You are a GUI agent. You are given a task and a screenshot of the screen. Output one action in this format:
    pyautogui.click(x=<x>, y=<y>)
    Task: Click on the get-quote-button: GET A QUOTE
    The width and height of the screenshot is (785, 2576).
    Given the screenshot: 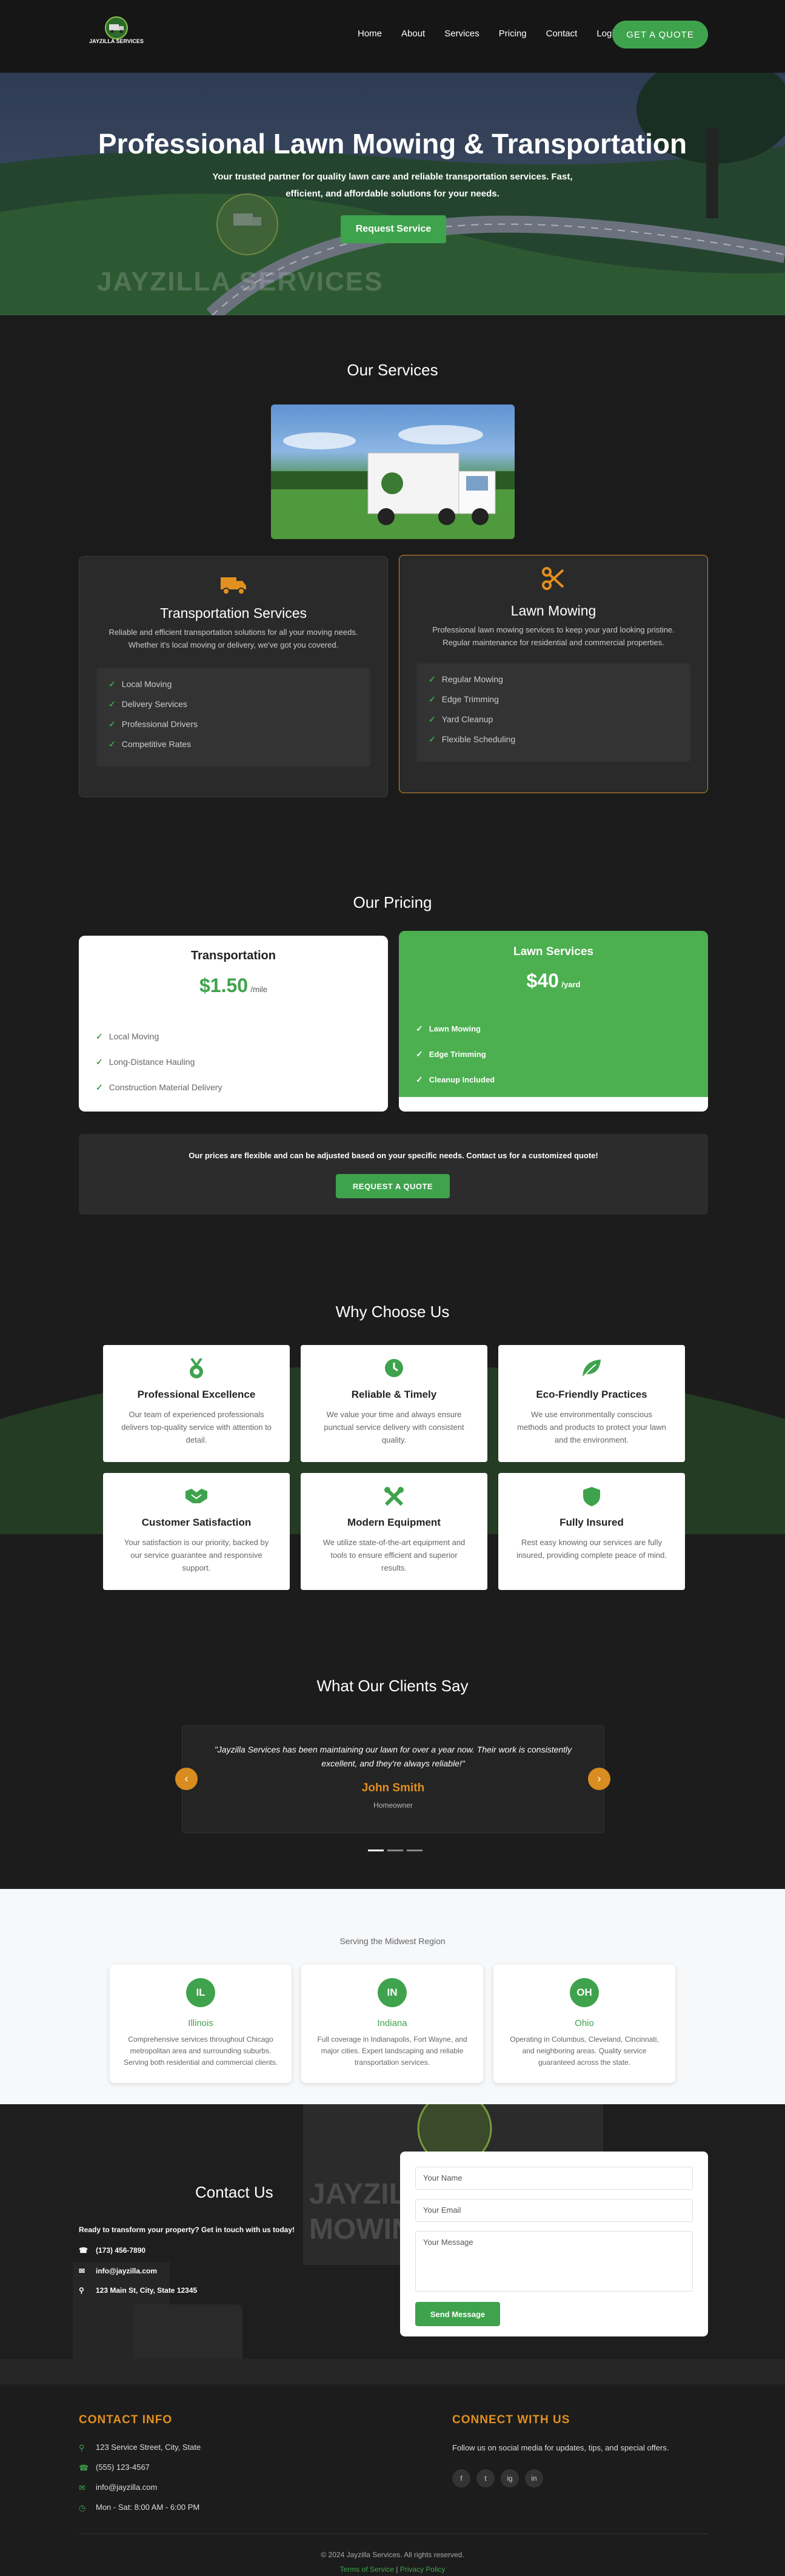 What is the action you would take?
    pyautogui.click(x=660, y=35)
    